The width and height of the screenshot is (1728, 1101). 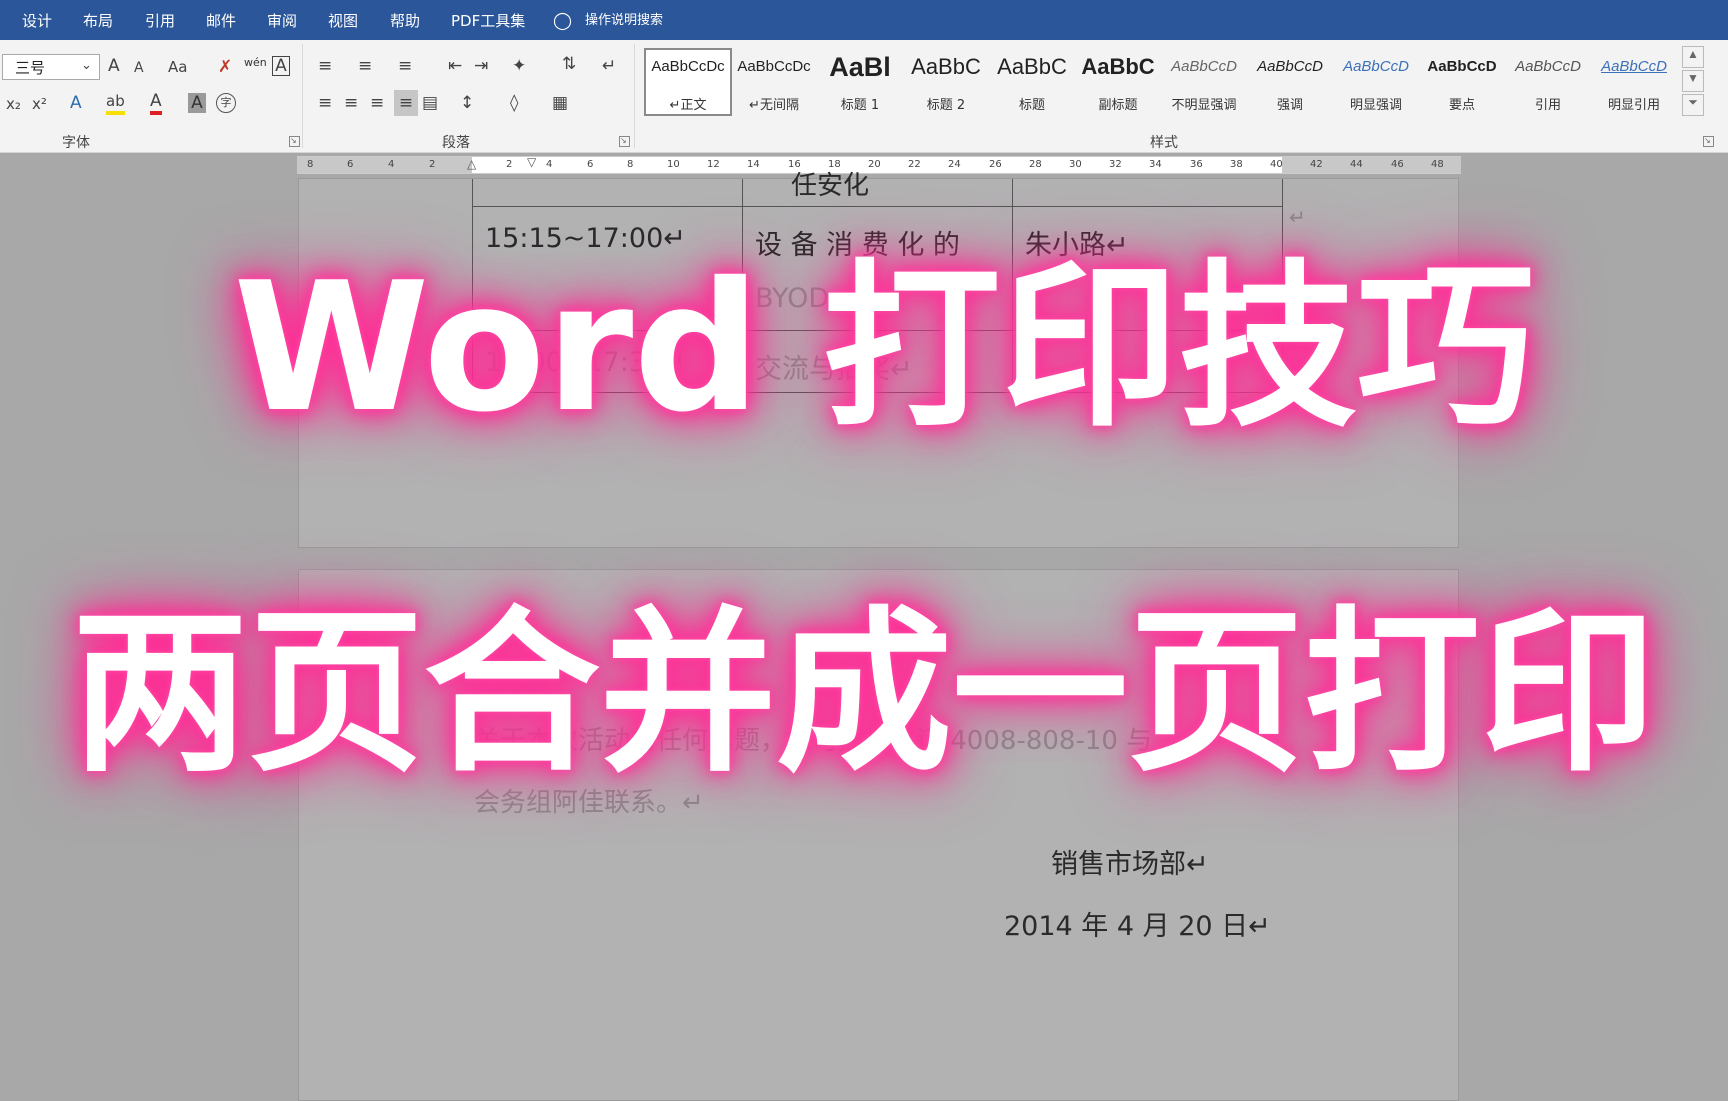 I want to click on tab-pdf-tools: PDF工具集, so click(x=488, y=20).